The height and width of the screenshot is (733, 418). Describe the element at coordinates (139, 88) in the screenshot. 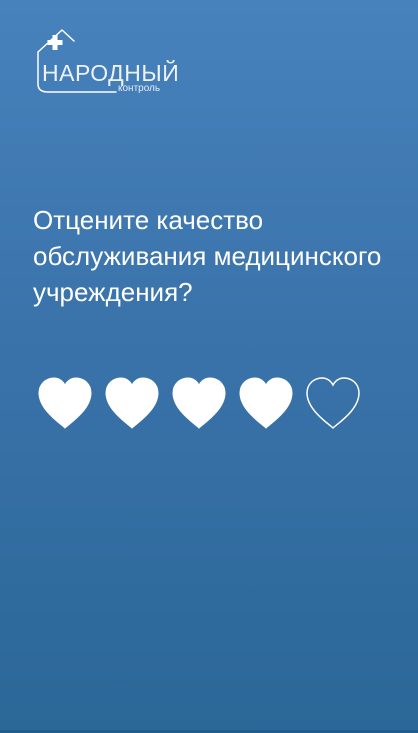

I see `logo-subtitle: контроль` at that location.